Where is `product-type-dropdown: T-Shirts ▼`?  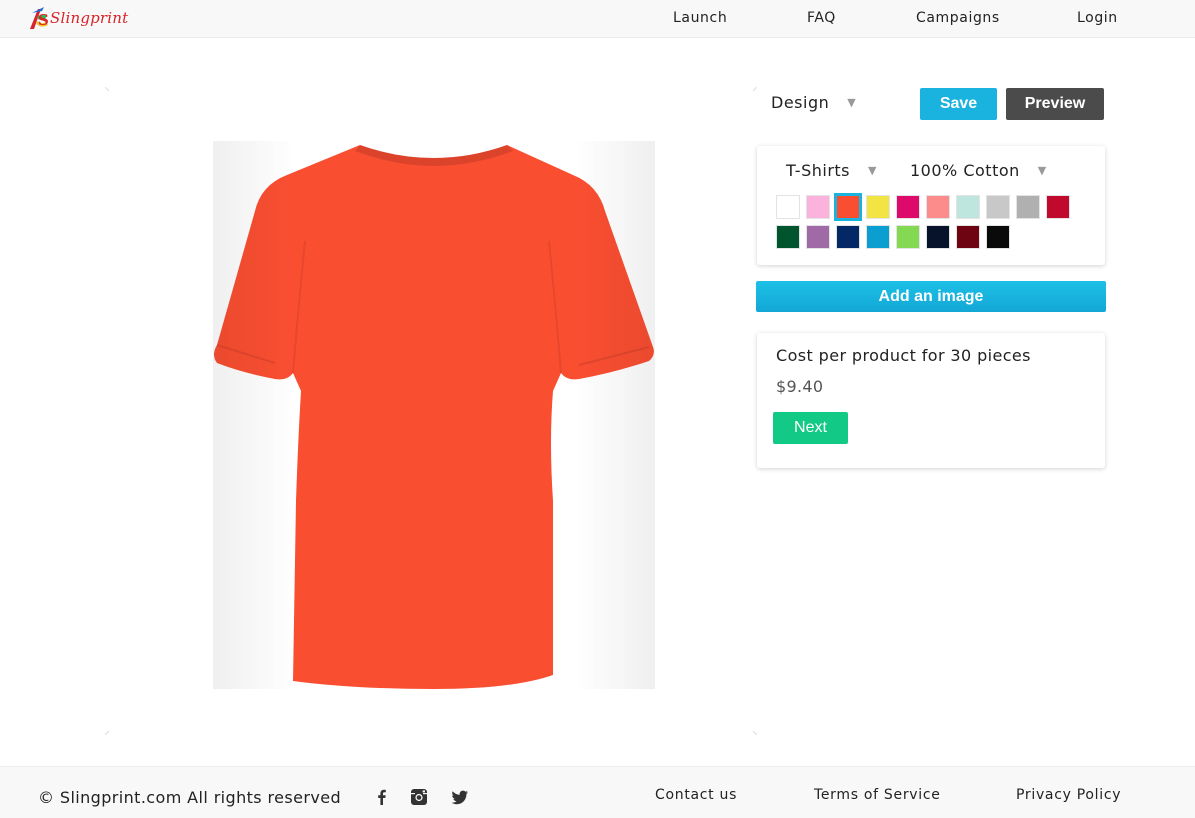
product-type-dropdown: T-Shirts ▼ is located at coordinates (831, 170).